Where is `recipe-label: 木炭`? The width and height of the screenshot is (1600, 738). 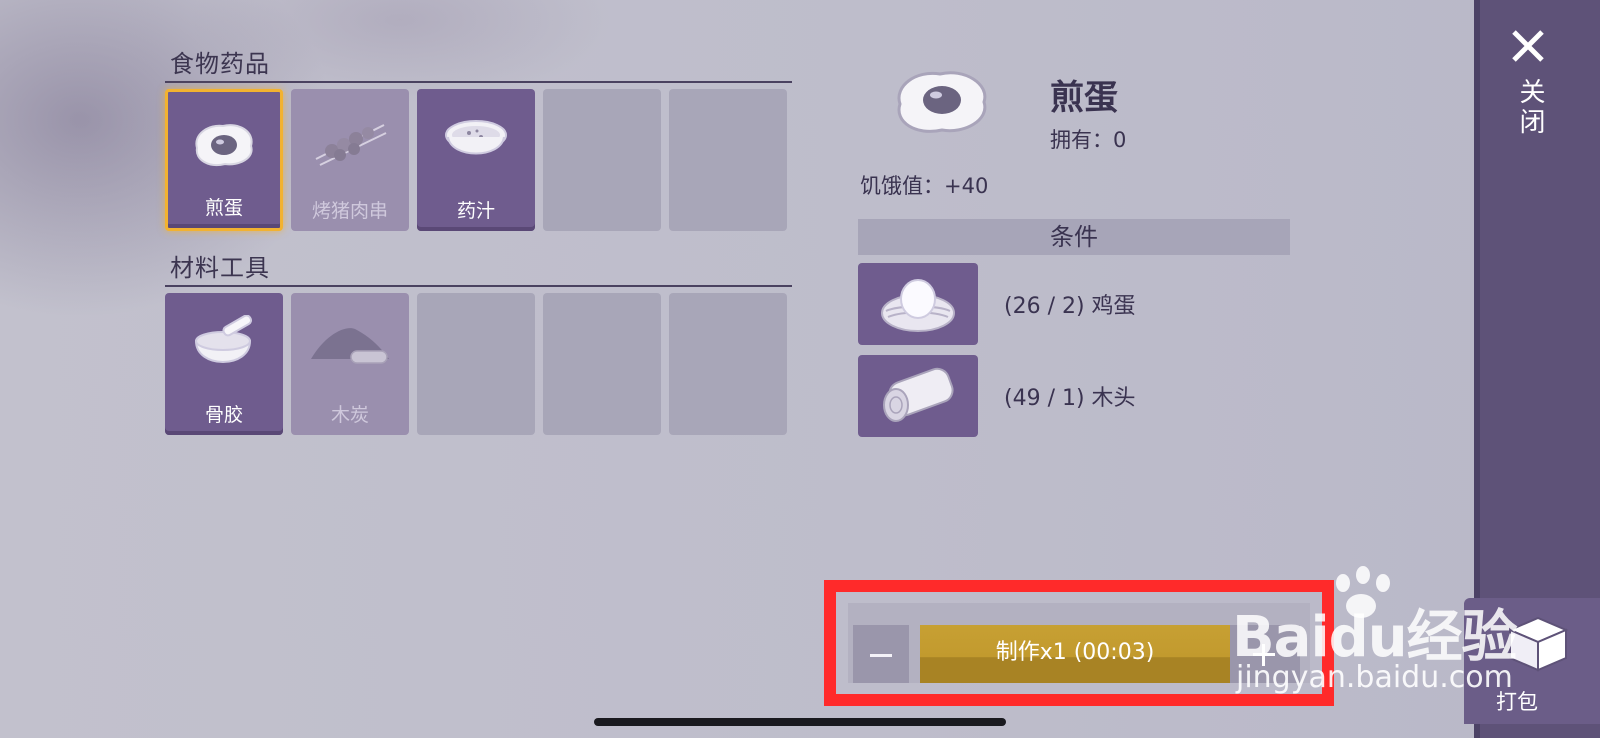
recipe-label: 木炭 is located at coordinates (349, 415).